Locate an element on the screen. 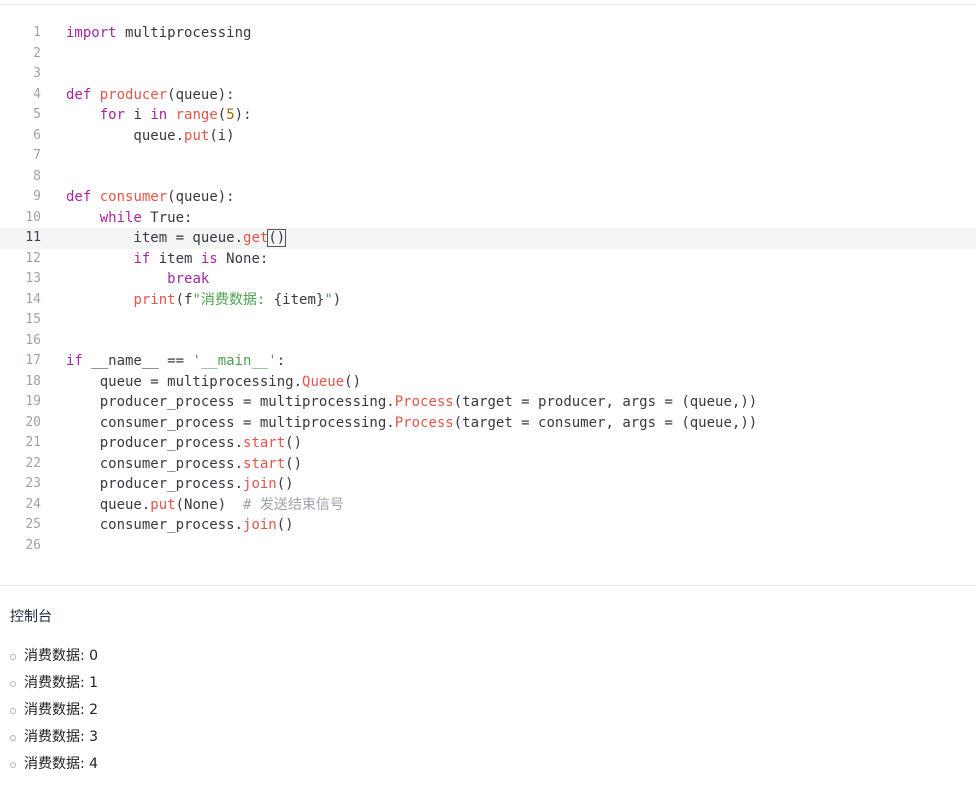 This screenshot has height=786, width=976. code-token: consumer_process. is located at coordinates (155, 525).